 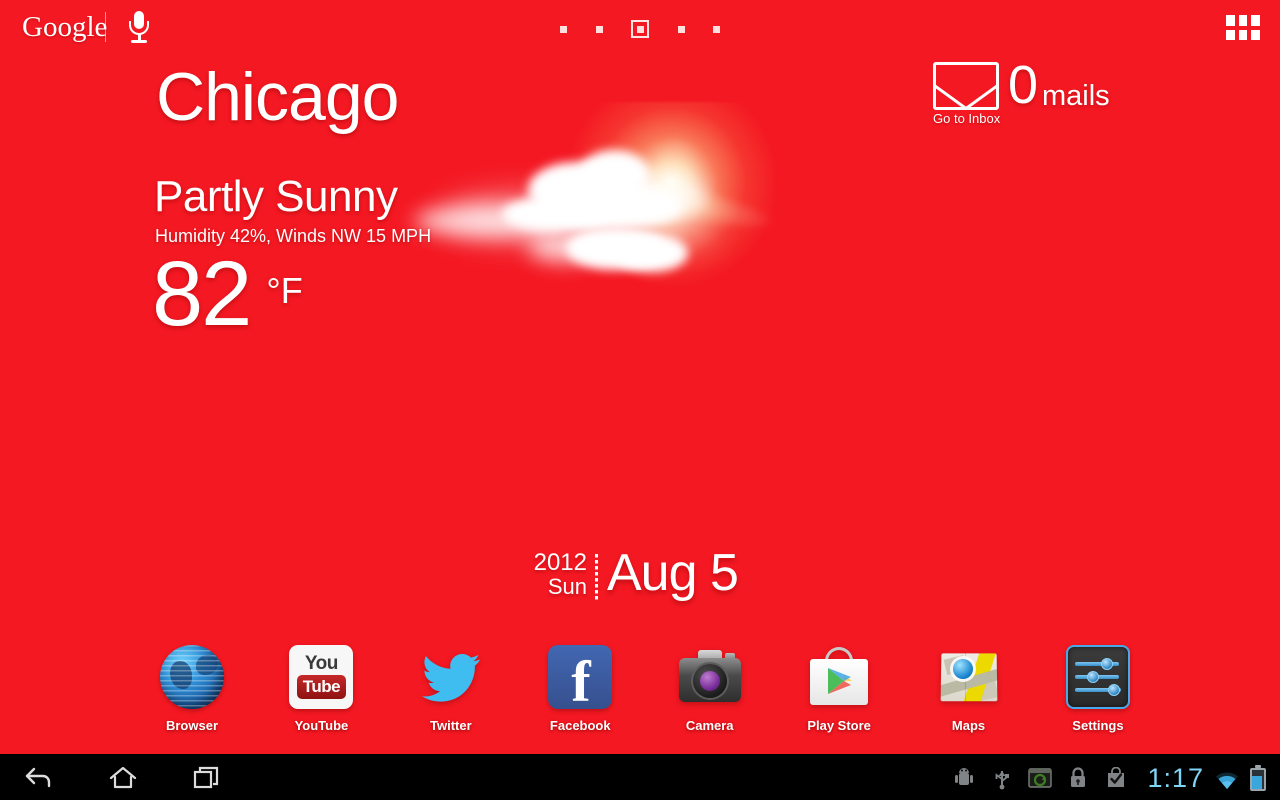 I want to click on facebook-glyph: f, so click(x=581, y=679).